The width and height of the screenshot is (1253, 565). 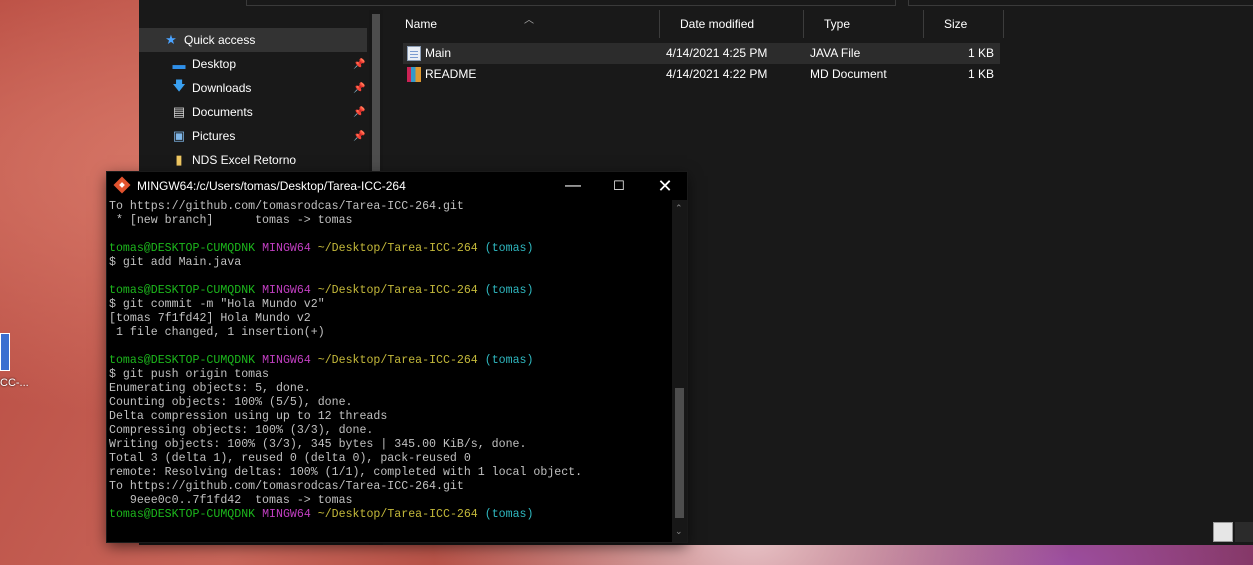 I want to click on terminal-scrollbar: ⌃ ⌄, so click(x=679, y=371).